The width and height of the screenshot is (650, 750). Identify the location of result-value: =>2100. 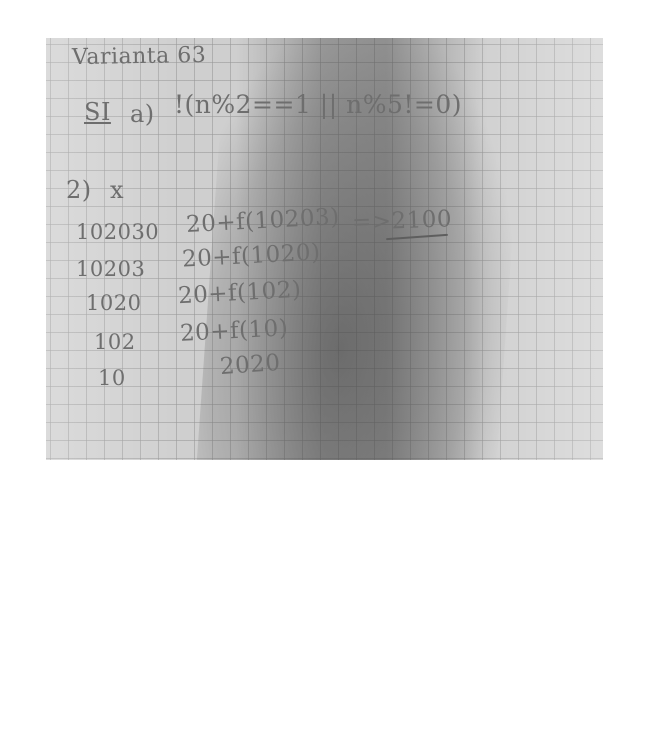
(402, 221).